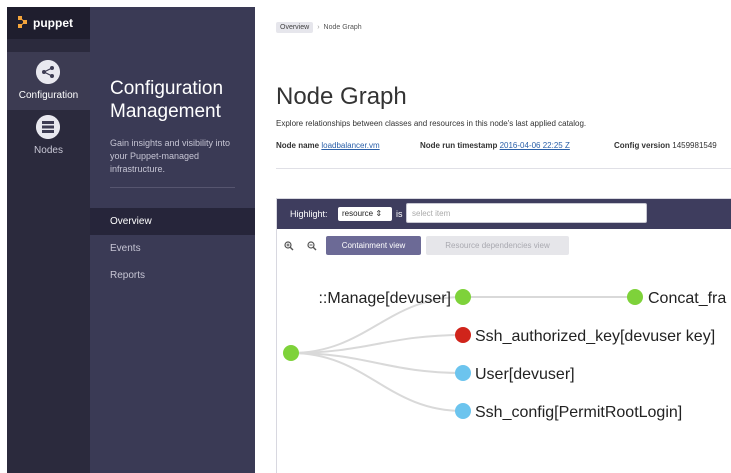 This screenshot has height=473, width=731. I want to click on puppet-logo-icon, so click(22, 22).